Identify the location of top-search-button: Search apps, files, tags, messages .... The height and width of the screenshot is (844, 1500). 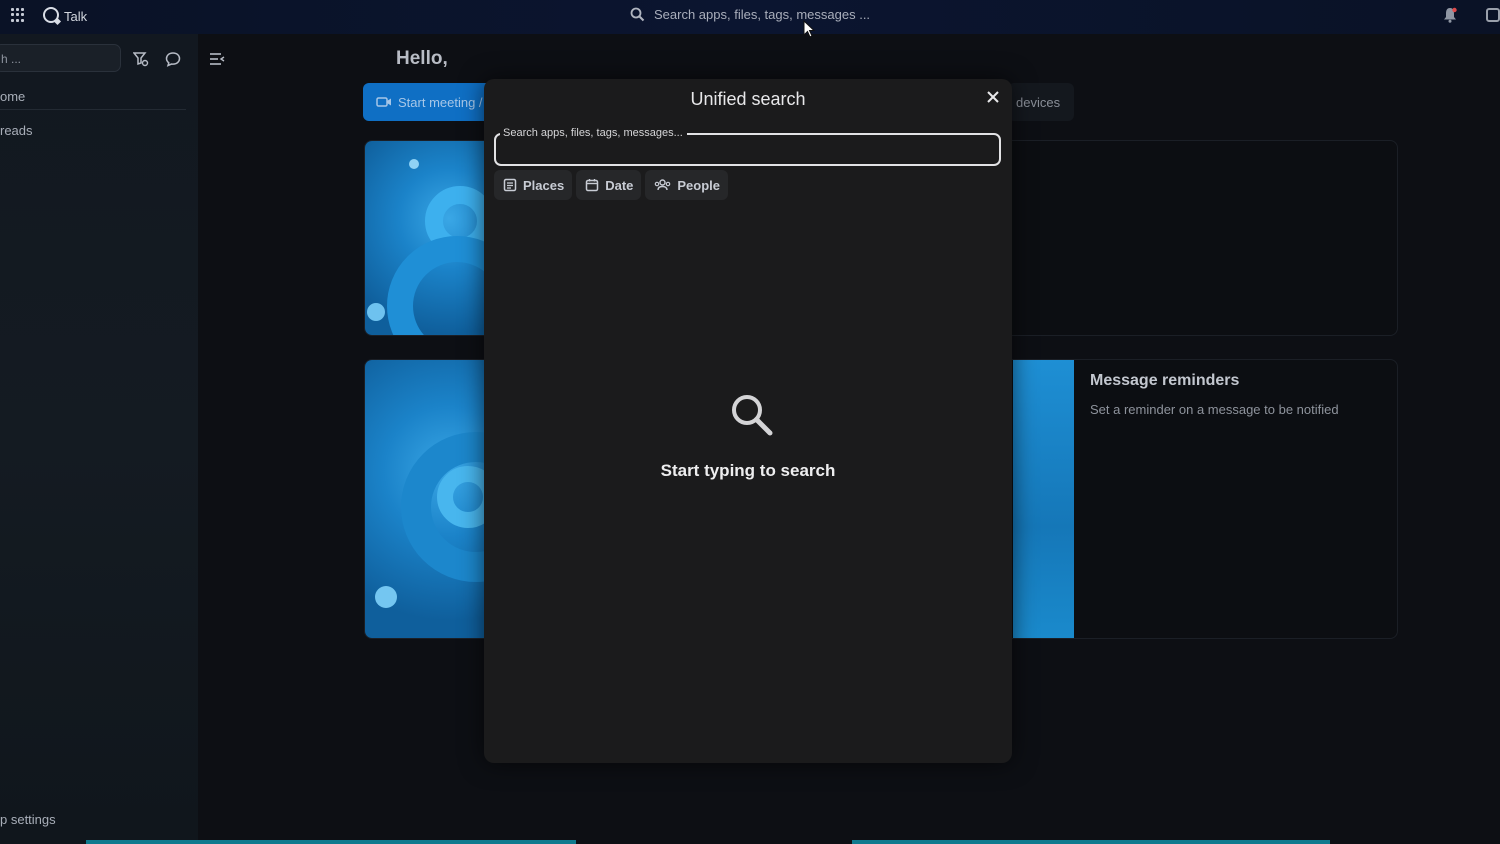
(750, 14).